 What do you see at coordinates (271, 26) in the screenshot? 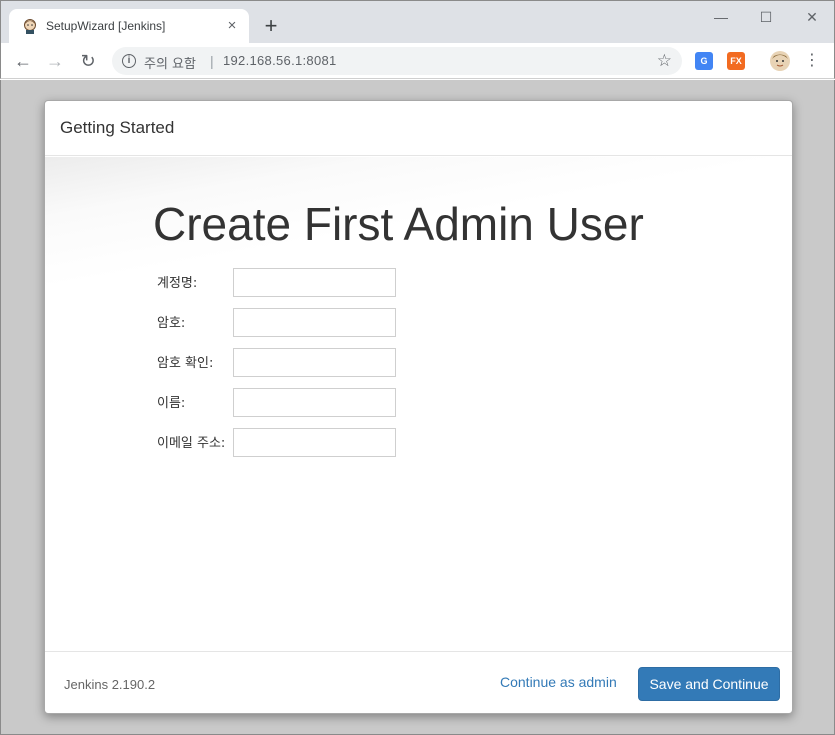
I see `new-tab-button: +` at bounding box center [271, 26].